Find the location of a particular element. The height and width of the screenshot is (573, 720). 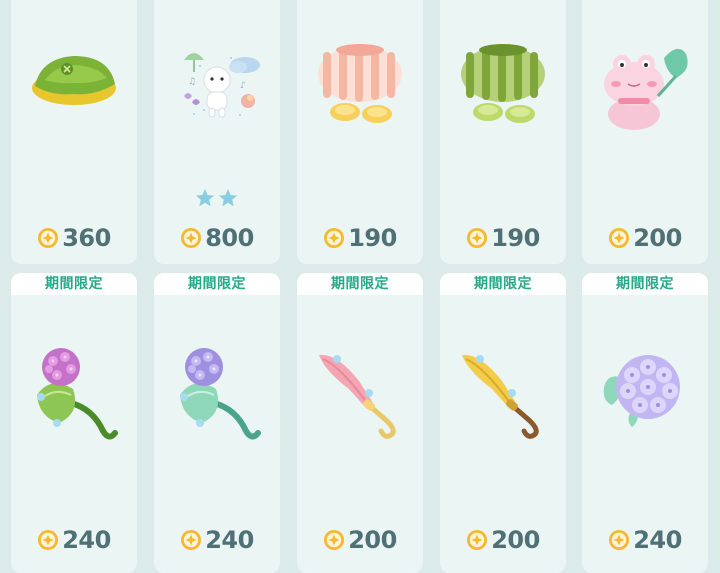

pink-striped-pants-boots-image is located at coordinates (360, 83).